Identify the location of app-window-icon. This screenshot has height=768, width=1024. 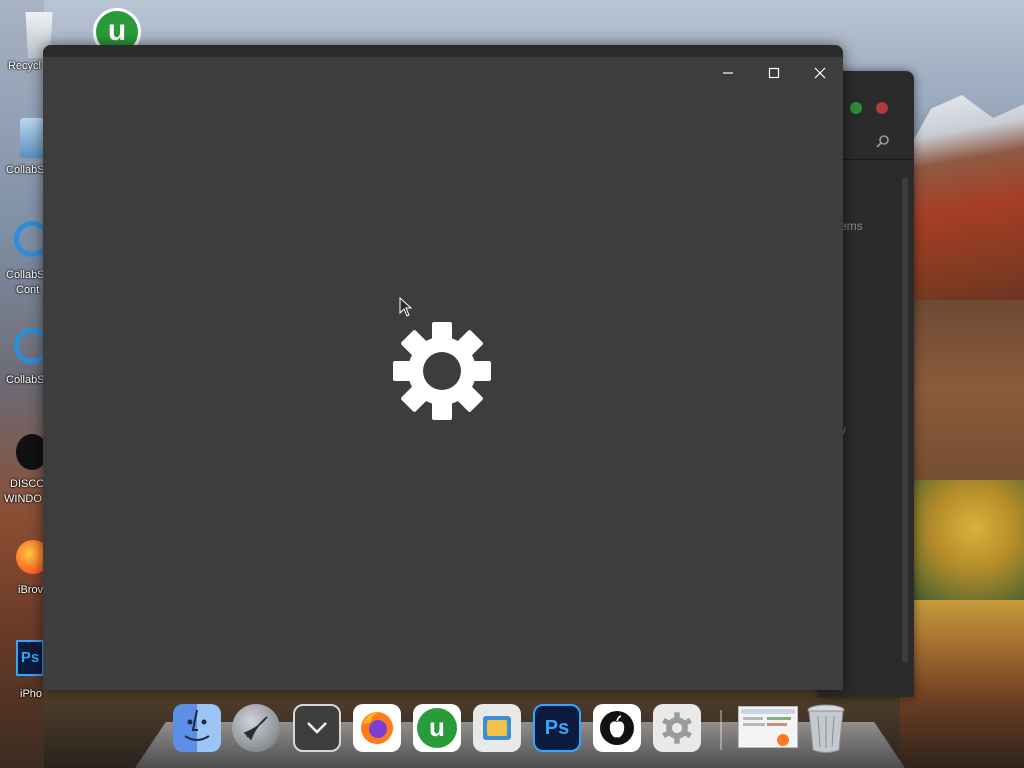
(497, 728).